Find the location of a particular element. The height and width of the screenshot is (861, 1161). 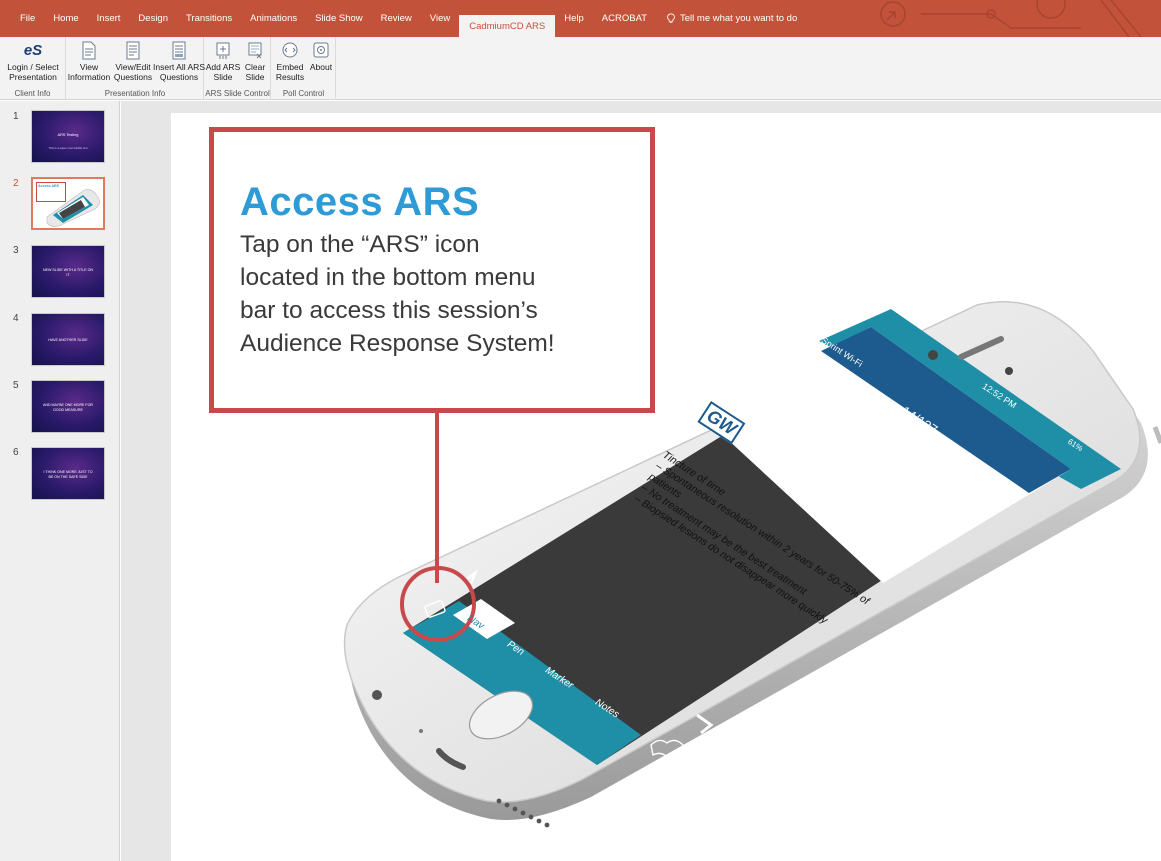

gear-icon is located at coordinates (321, 50).